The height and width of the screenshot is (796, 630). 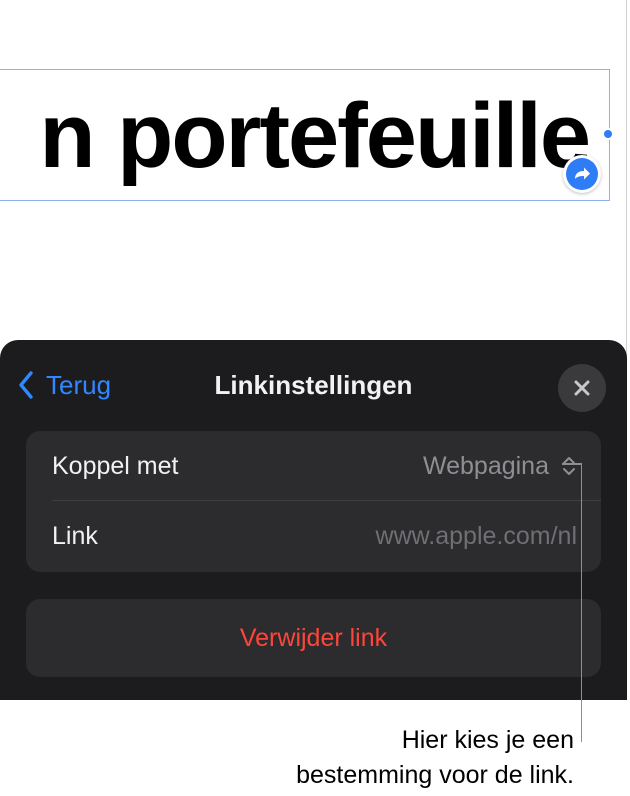 What do you see at coordinates (313, 385) in the screenshot?
I see `panel-title: Linkinstellingen` at bounding box center [313, 385].